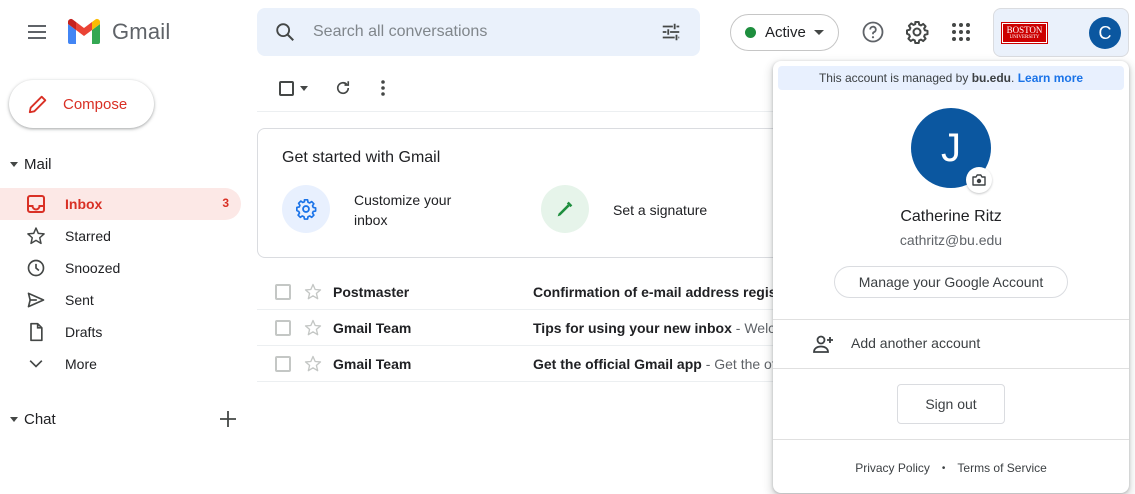  Describe the element at coordinates (1050, 78) in the screenshot. I see `learn-more-link: Learn more` at that location.